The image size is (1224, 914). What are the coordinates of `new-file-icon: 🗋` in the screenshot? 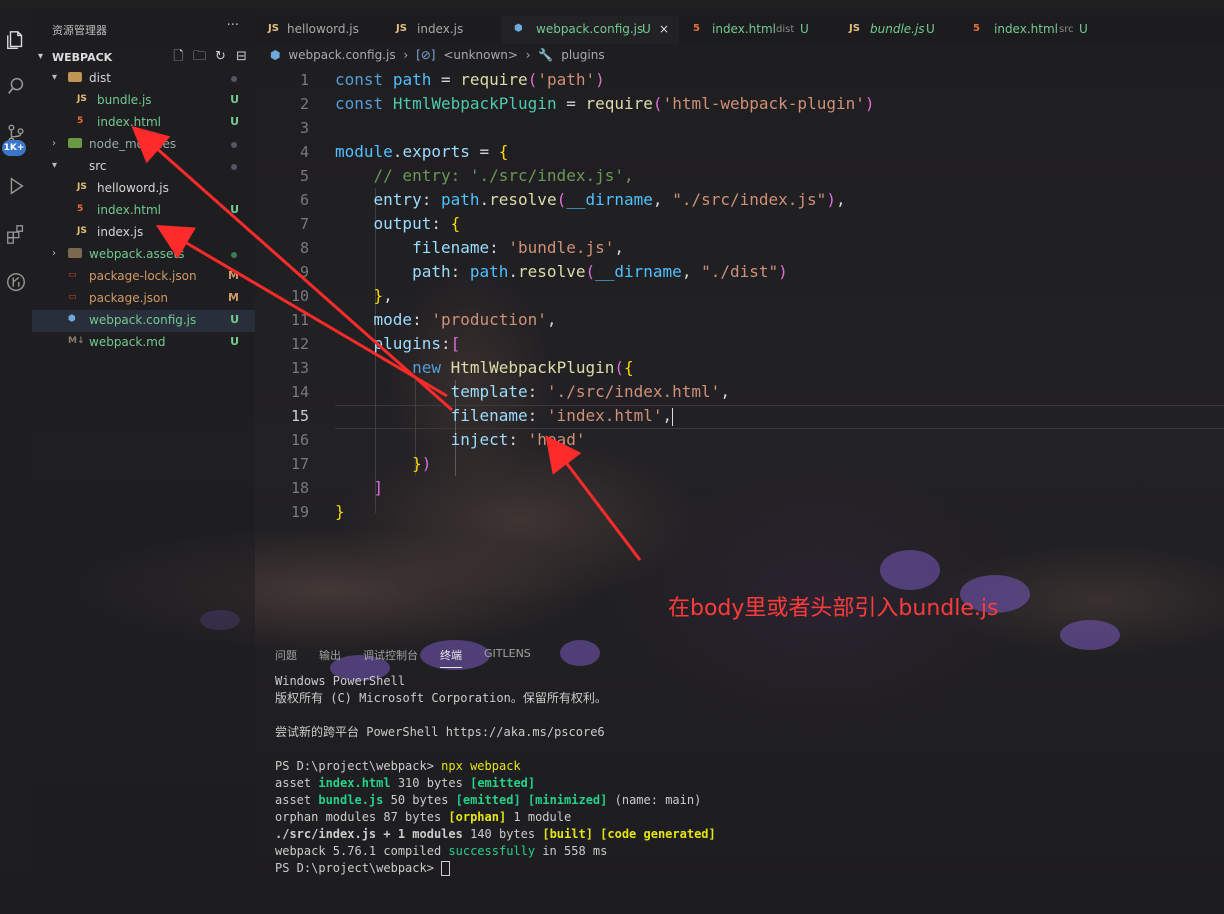 It's located at (178, 56).